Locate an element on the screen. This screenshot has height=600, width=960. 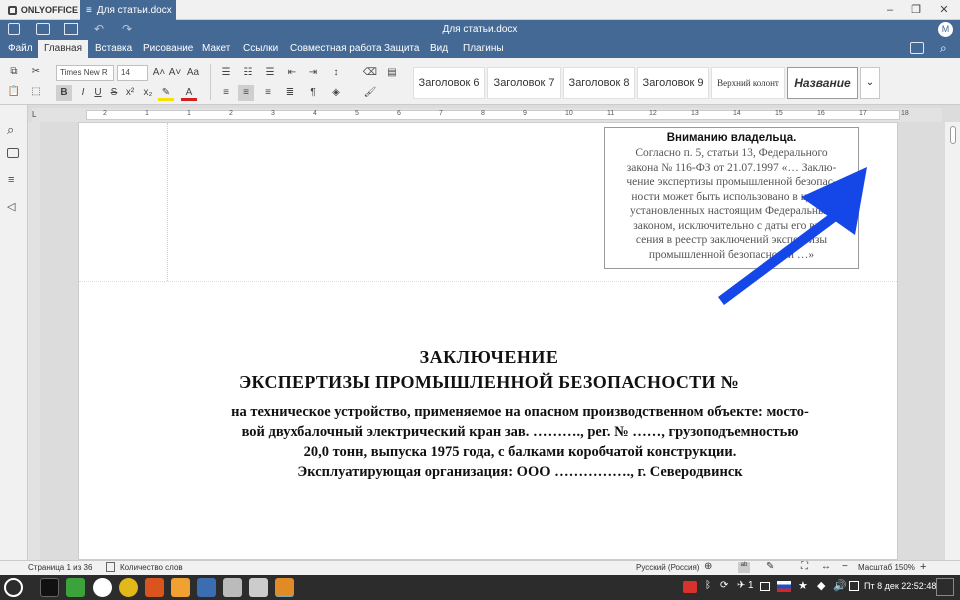
increase-indent-icon: ⇥ is located at coordinates (313, 73).